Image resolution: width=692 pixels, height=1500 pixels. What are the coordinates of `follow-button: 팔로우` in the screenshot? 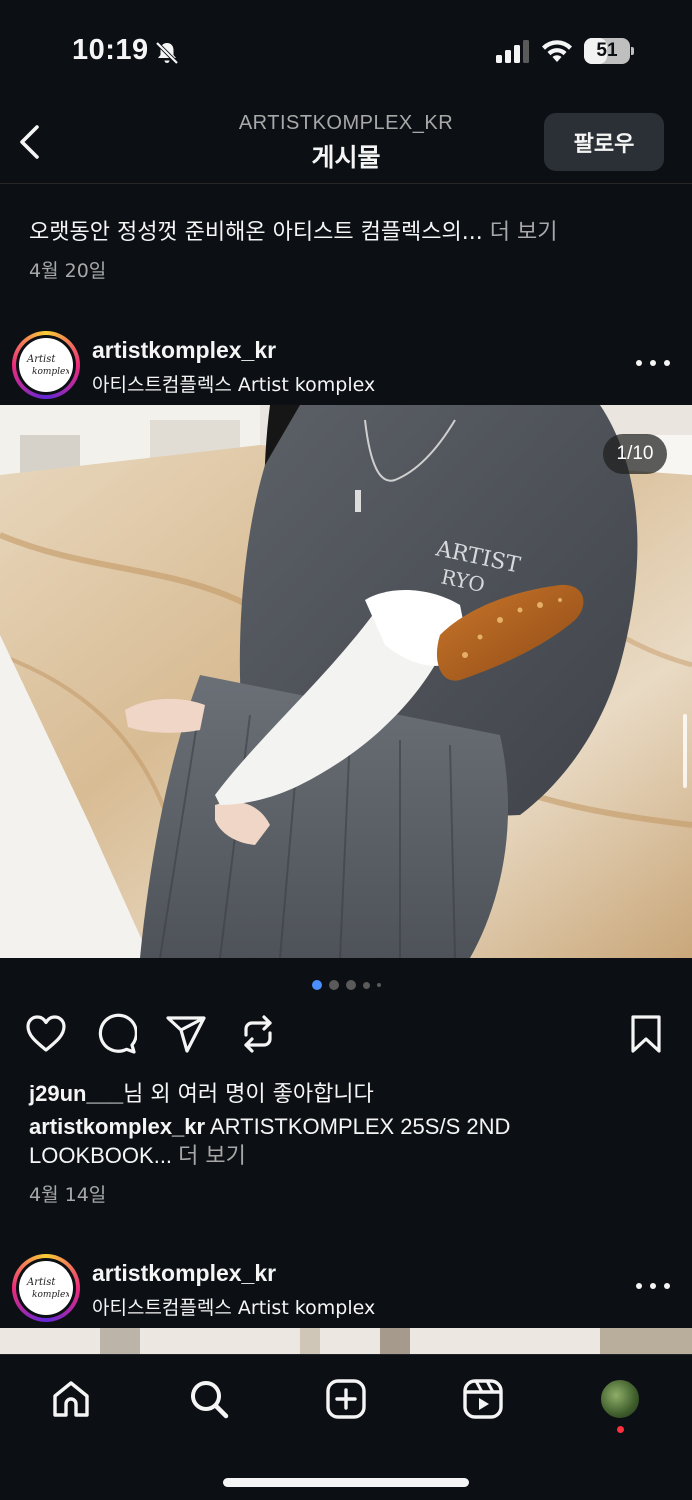 It's located at (604, 142).